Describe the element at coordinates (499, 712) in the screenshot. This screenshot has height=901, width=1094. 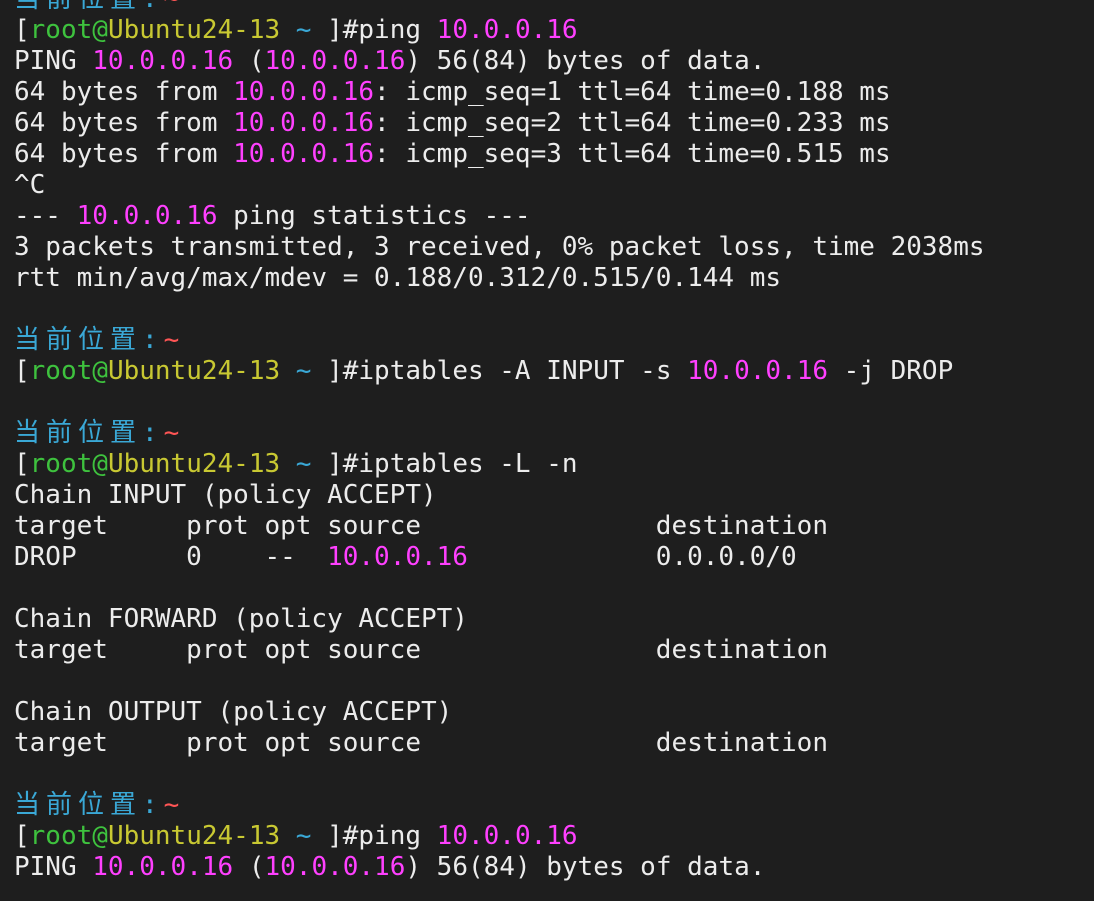
I see `terminal-line: Chain OUTPUT (policy ACCEPT)` at that location.